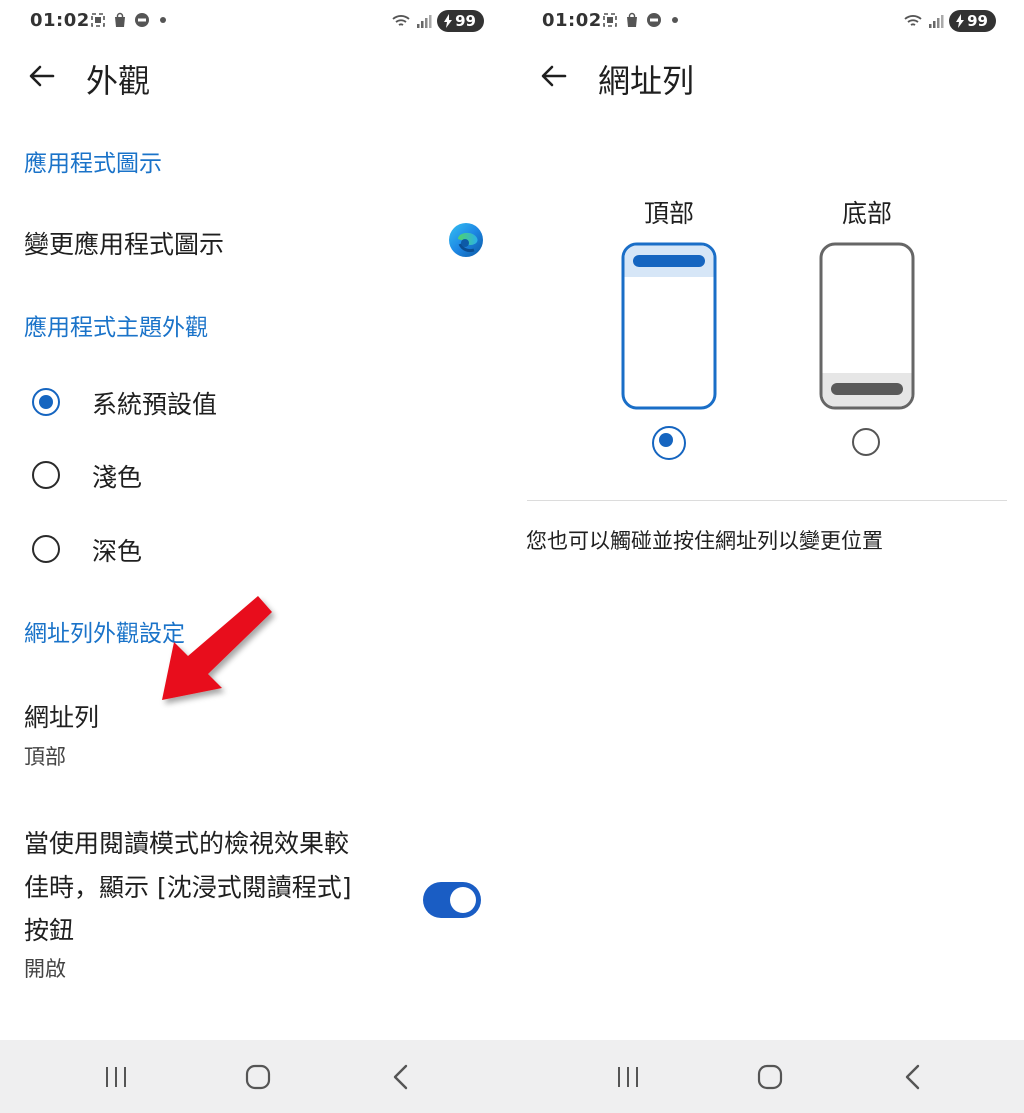 The image size is (1024, 1113). I want to click on edge-logo-icon, so click(466, 240).